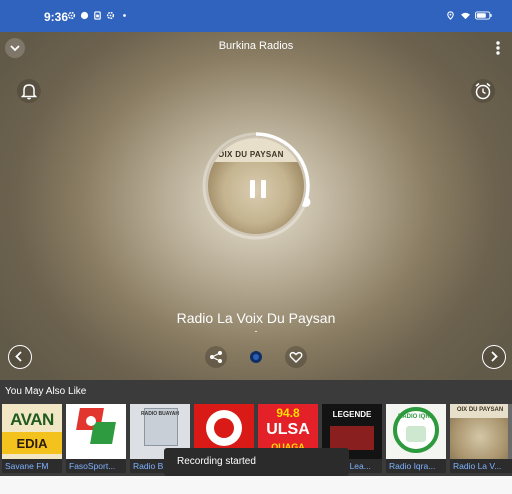 The image size is (512, 494). I want to click on bell-icon, so click(29, 91).